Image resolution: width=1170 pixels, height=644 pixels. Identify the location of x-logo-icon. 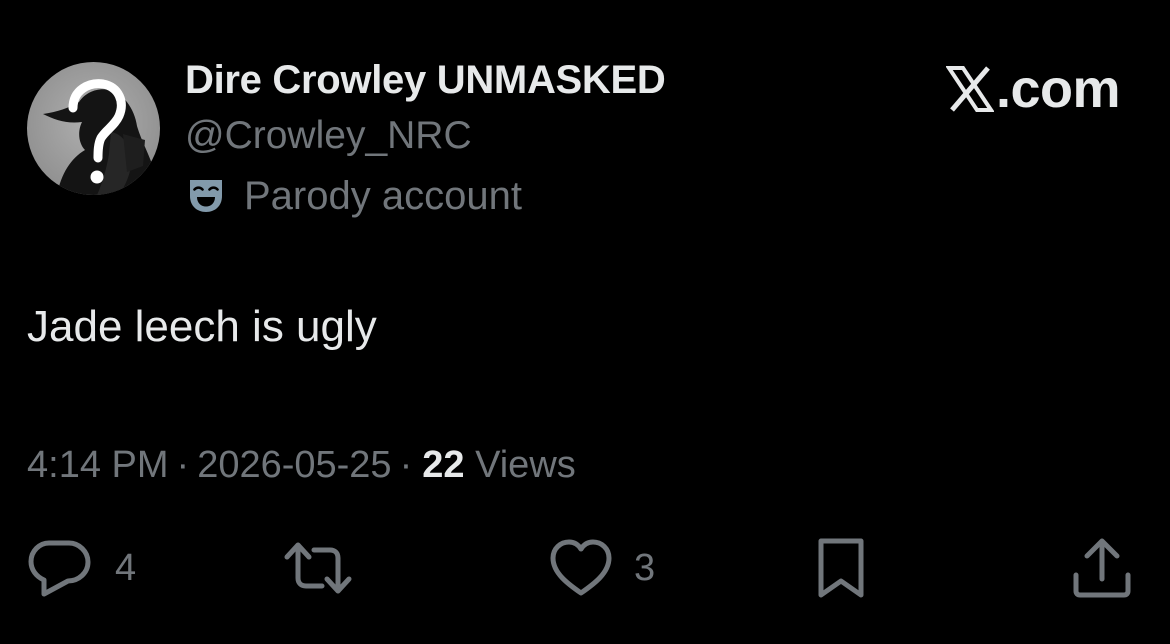
(969, 89).